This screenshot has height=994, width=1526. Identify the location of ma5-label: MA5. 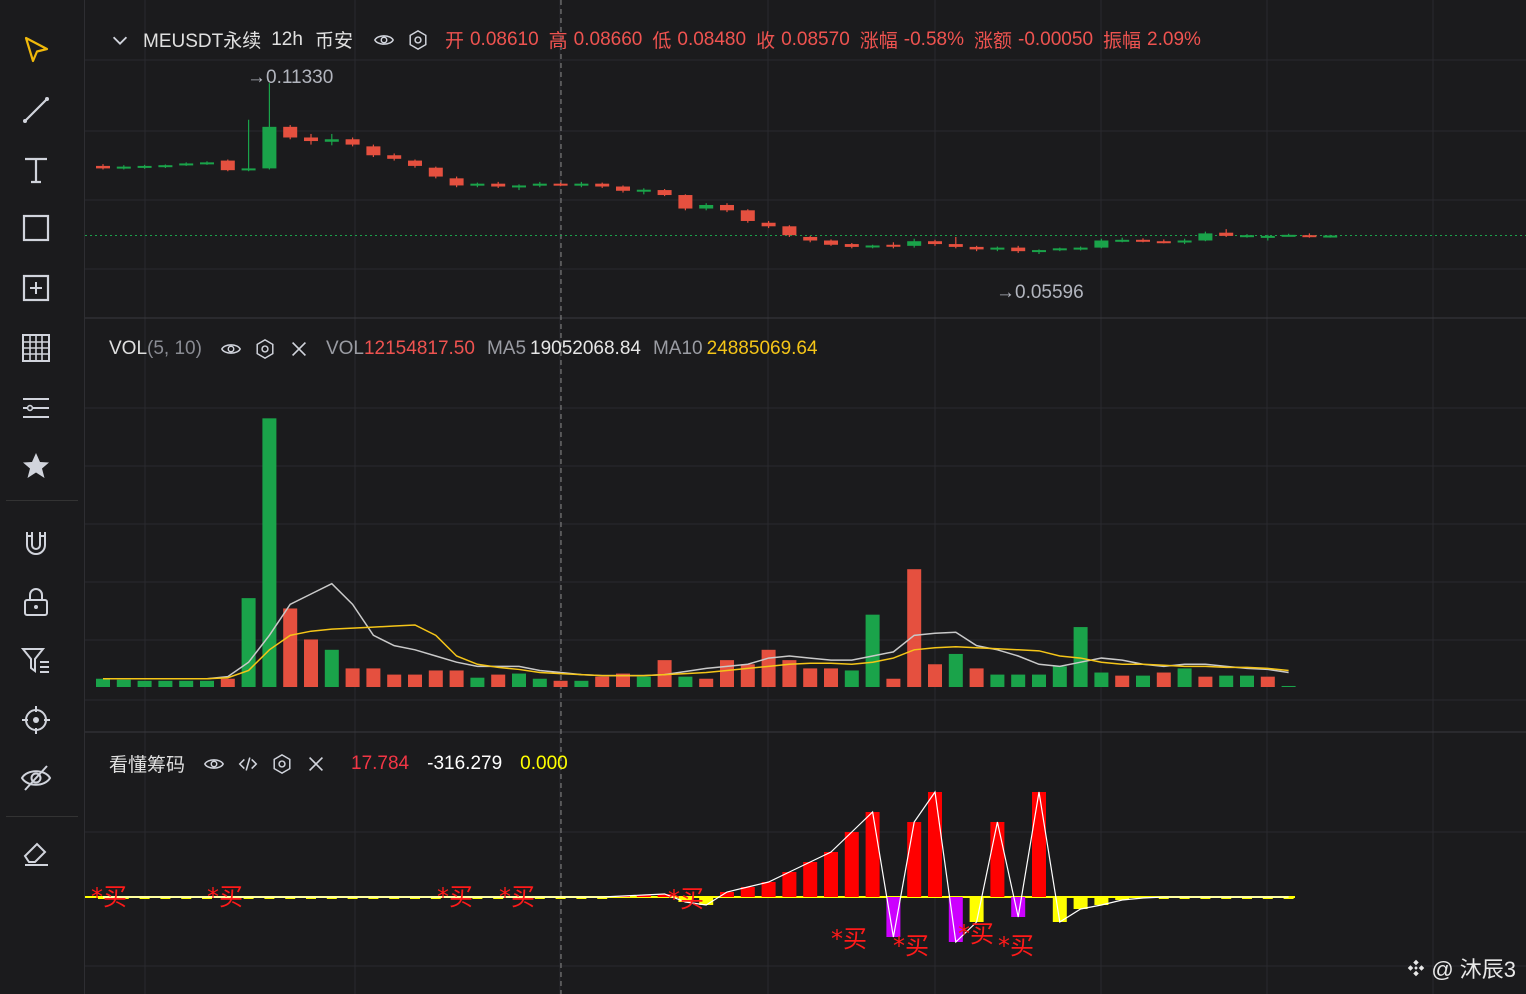
(506, 348).